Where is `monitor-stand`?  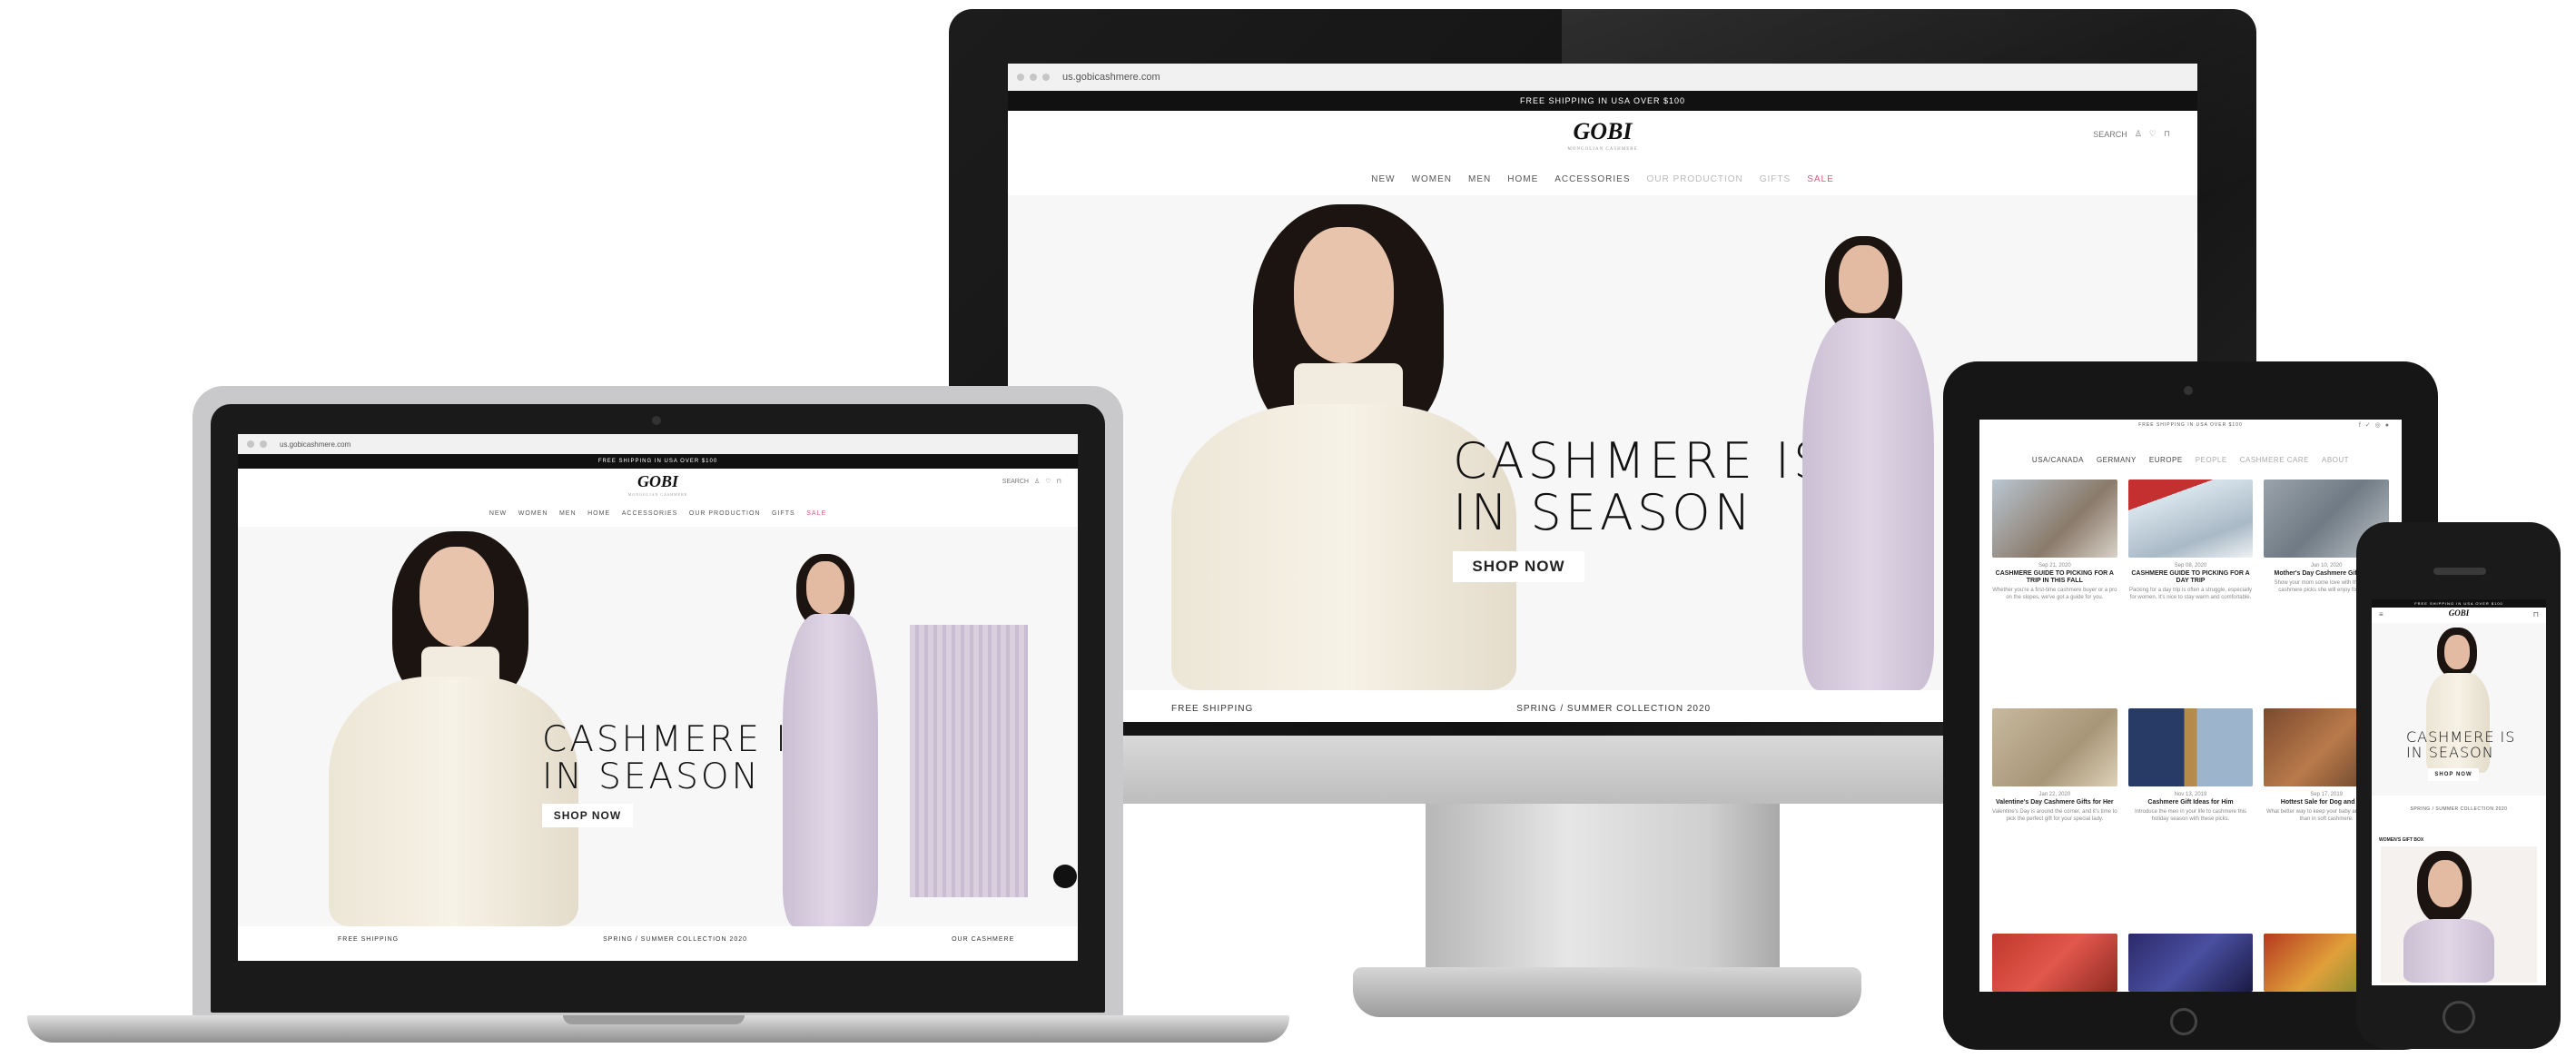
monitor-stand is located at coordinates (1603, 890).